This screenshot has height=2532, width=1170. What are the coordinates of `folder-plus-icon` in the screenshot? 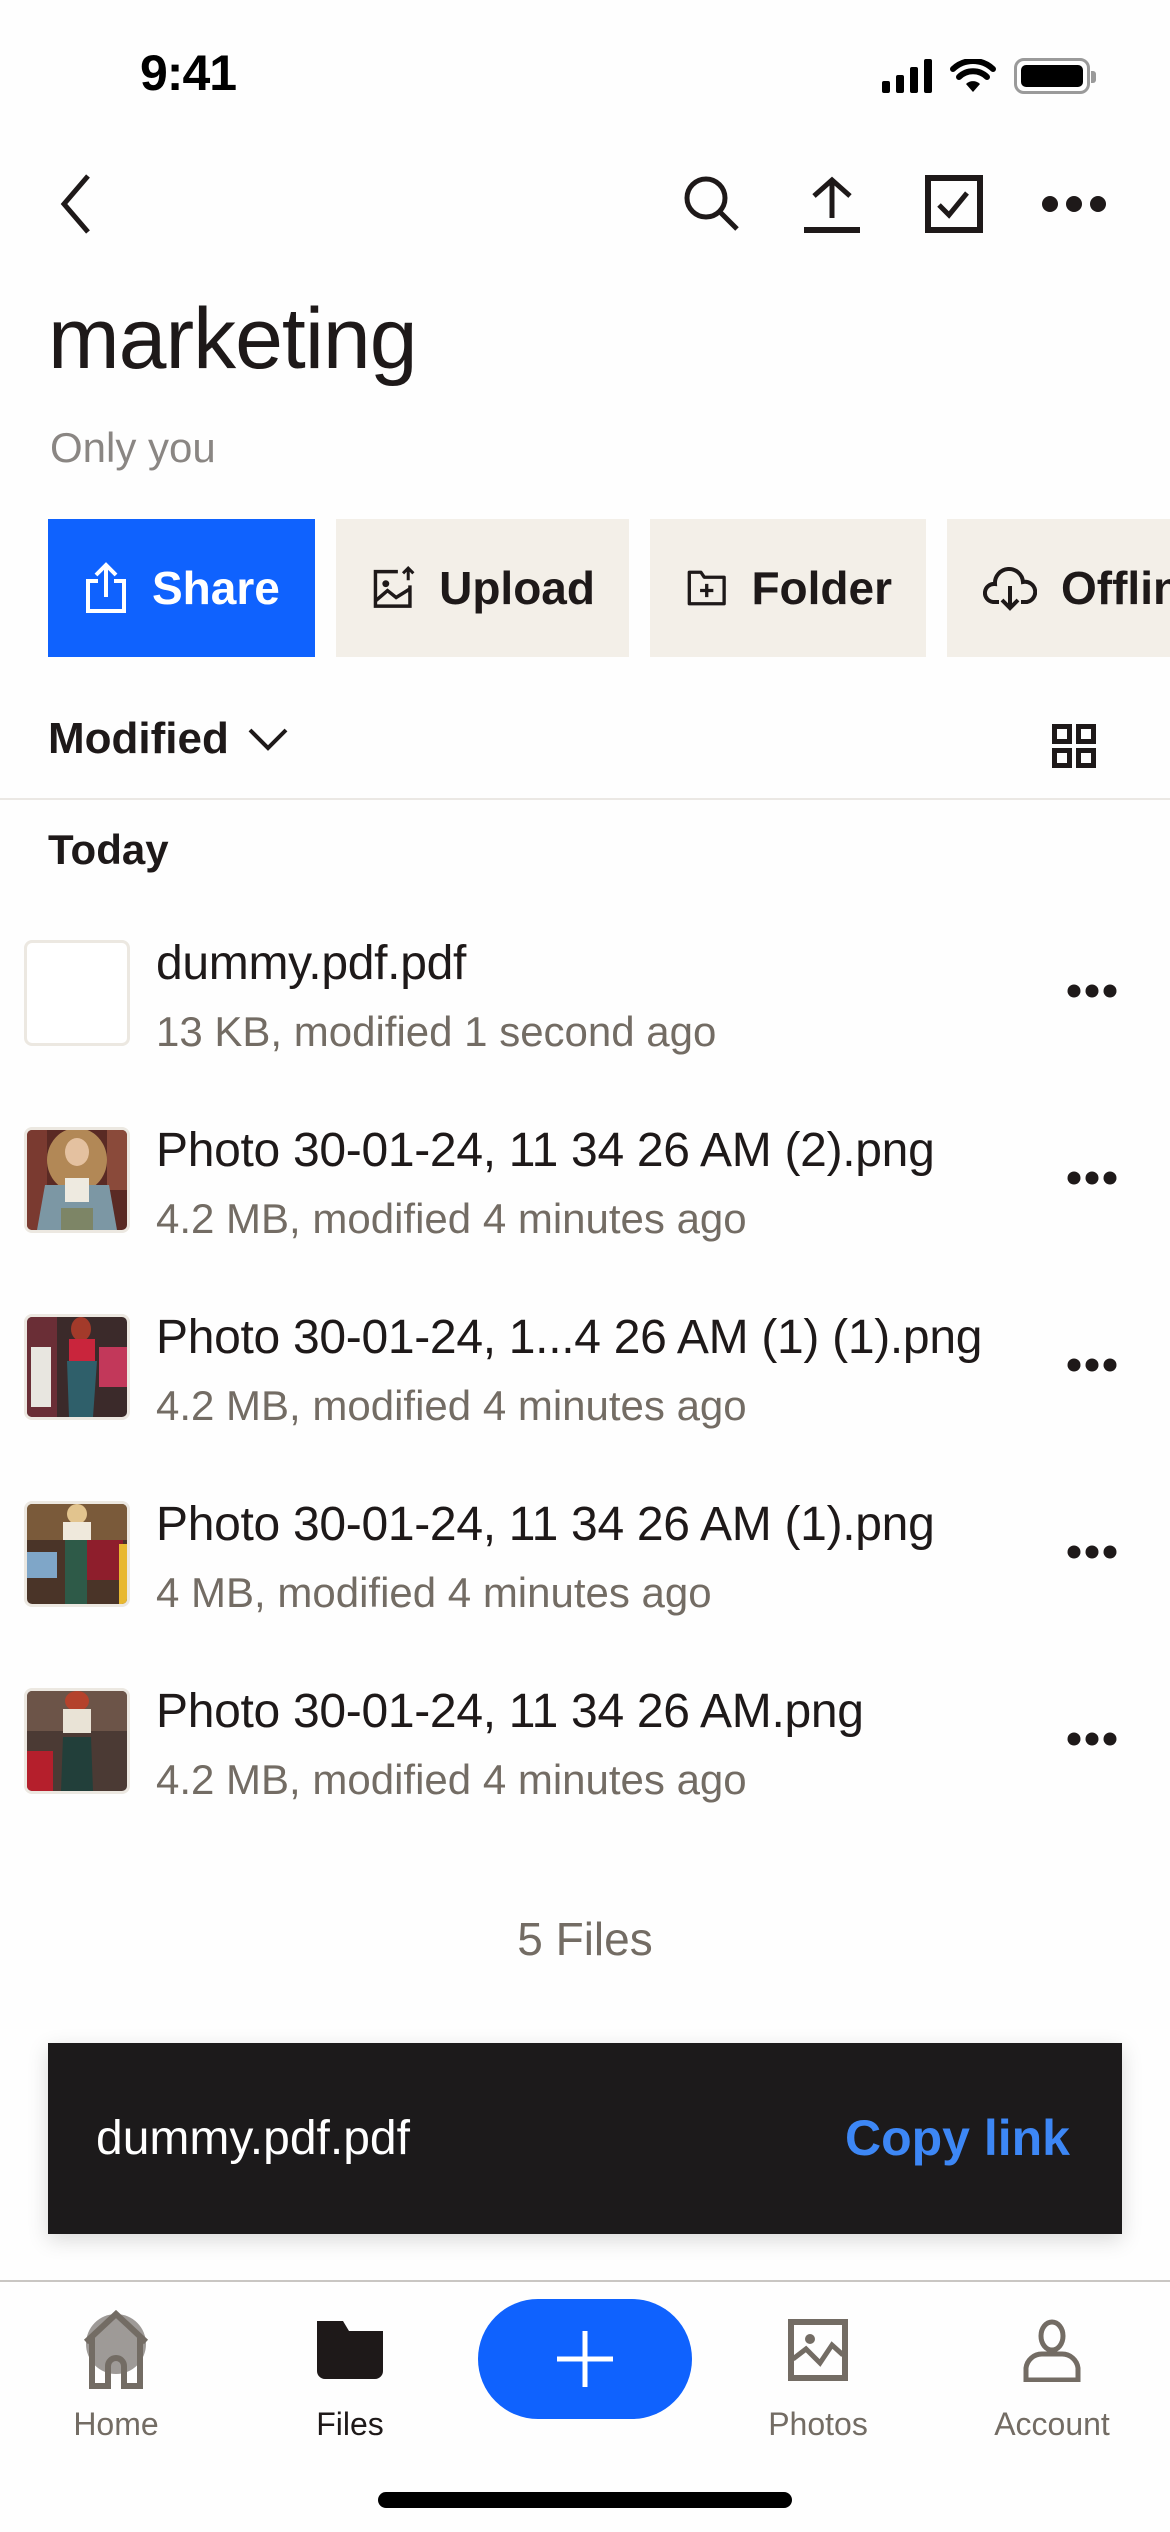 It's located at (706, 588).